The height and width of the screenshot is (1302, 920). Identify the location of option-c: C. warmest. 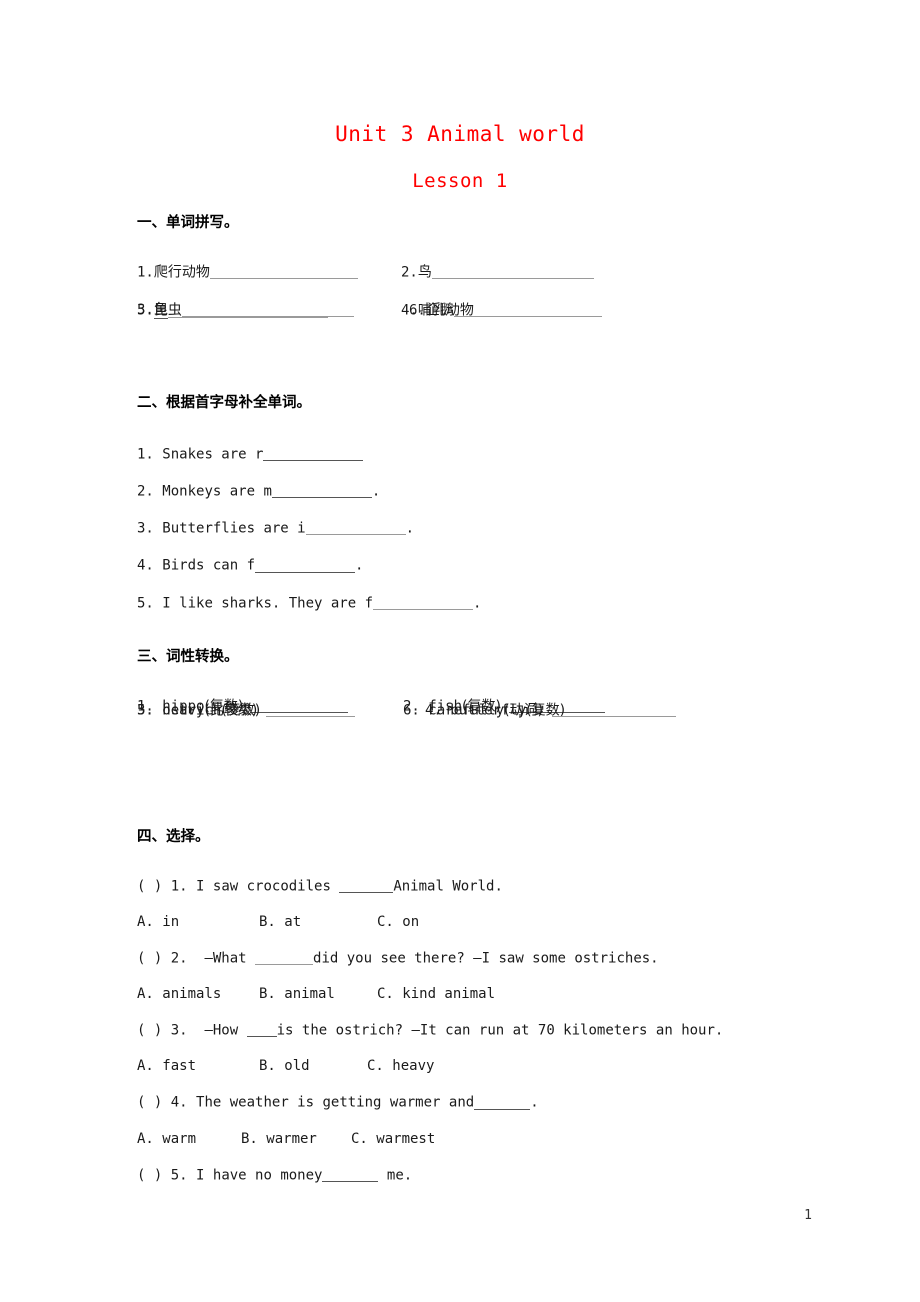
(393, 1139).